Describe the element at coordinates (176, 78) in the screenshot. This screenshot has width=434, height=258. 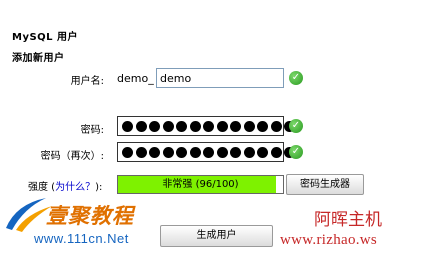
I see `username-value: demo` at that location.